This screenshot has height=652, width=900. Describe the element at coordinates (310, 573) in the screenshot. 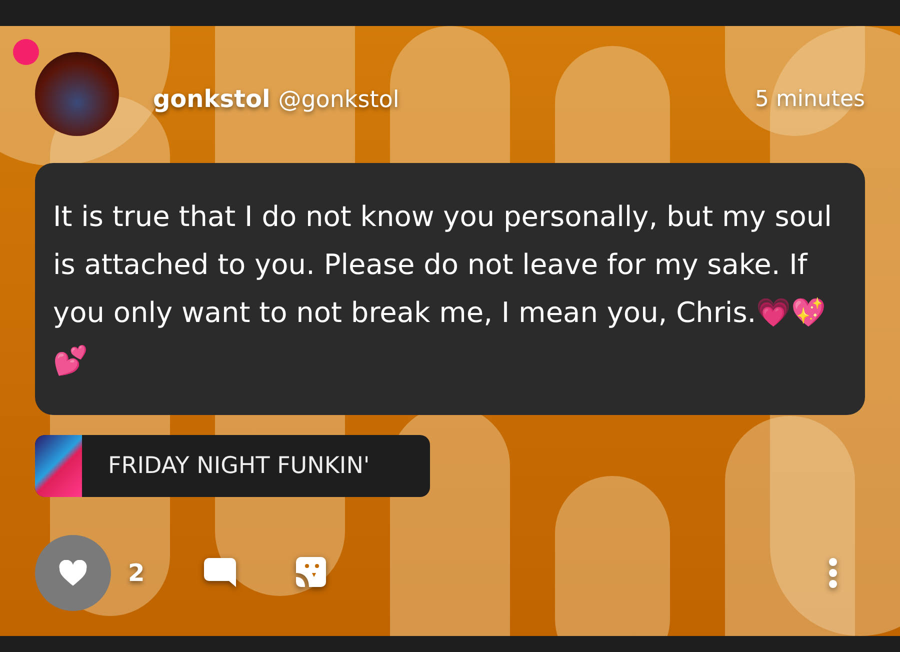

I see `sticker-icon` at that location.